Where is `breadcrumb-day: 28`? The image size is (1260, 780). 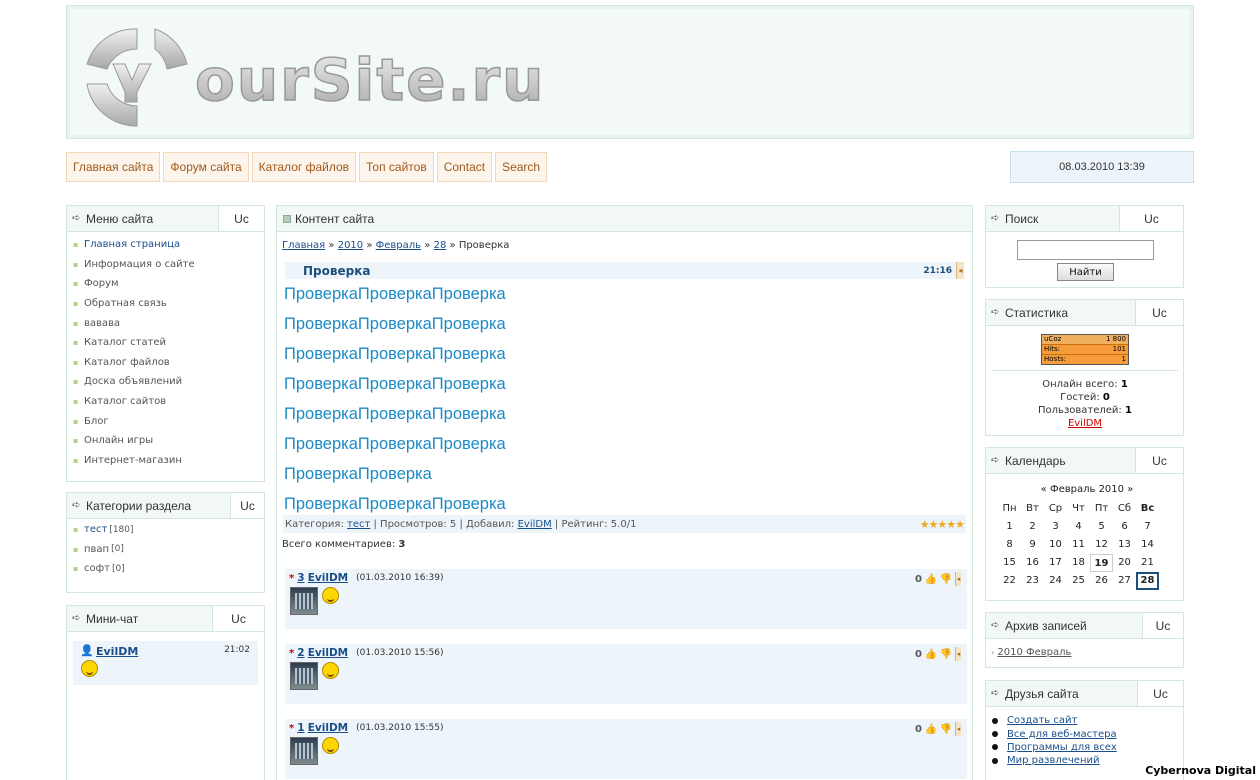
breadcrumb-day: 28 is located at coordinates (440, 245).